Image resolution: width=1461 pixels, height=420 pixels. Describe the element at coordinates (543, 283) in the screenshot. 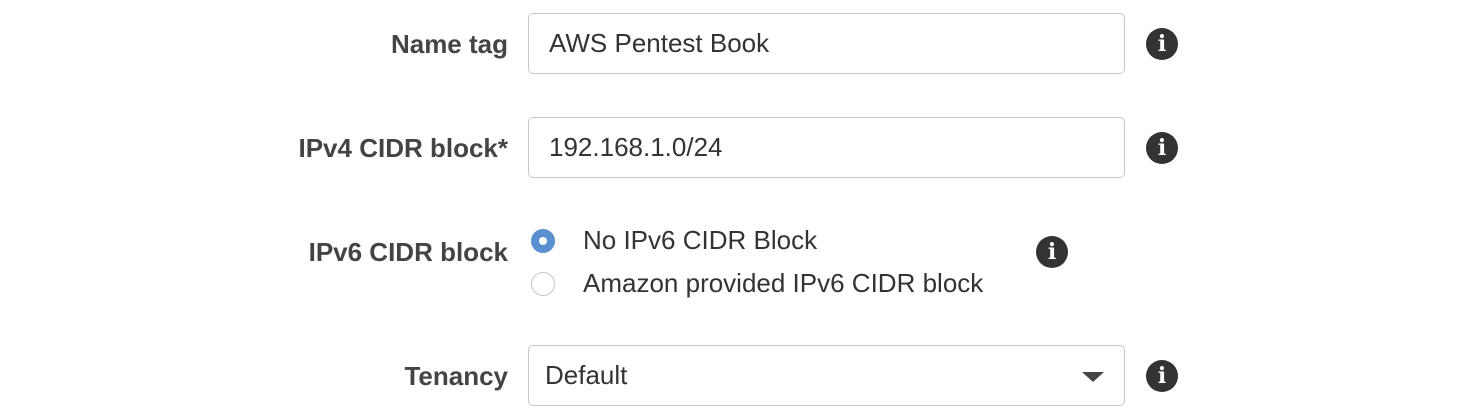

I see `ipv6-amazon-radio` at that location.